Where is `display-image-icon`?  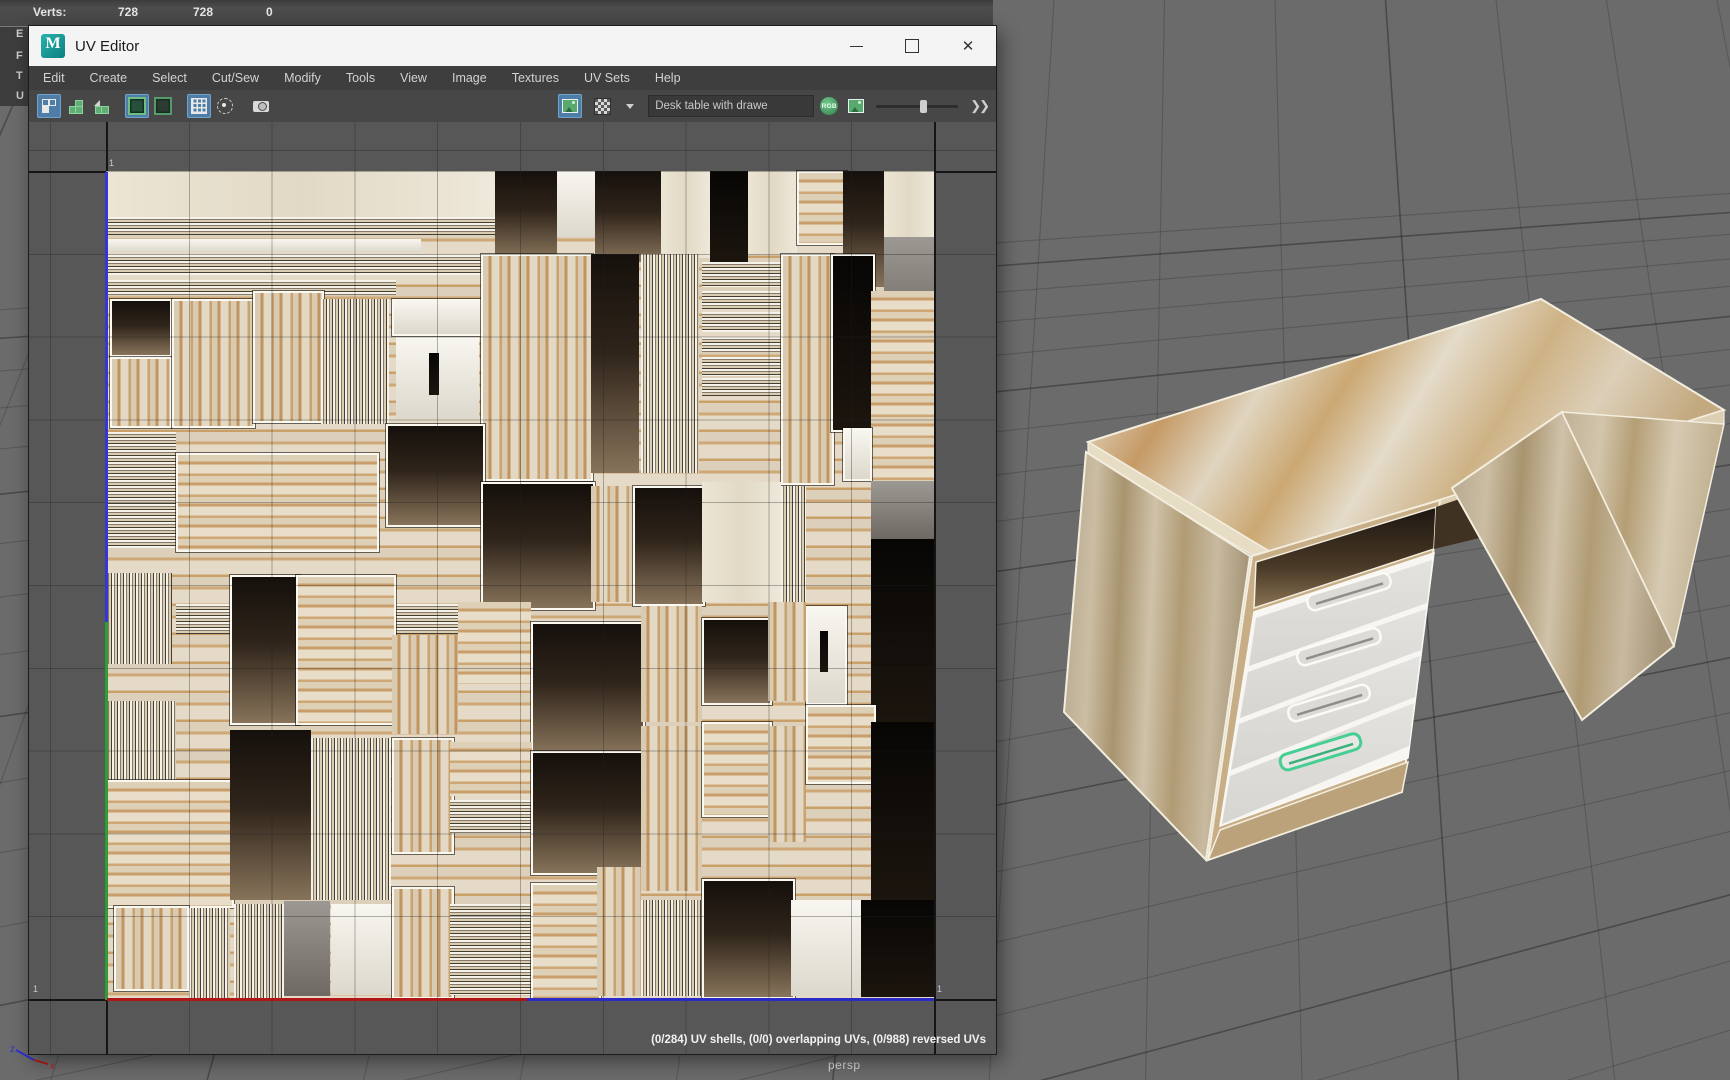
display-image-icon is located at coordinates (137, 106).